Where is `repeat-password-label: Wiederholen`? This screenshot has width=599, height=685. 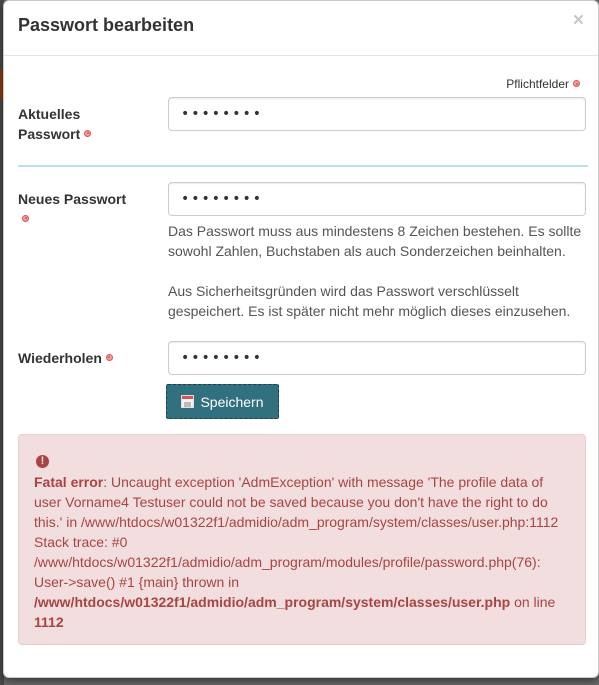
repeat-password-label: Wiederholen is located at coordinates (65, 358).